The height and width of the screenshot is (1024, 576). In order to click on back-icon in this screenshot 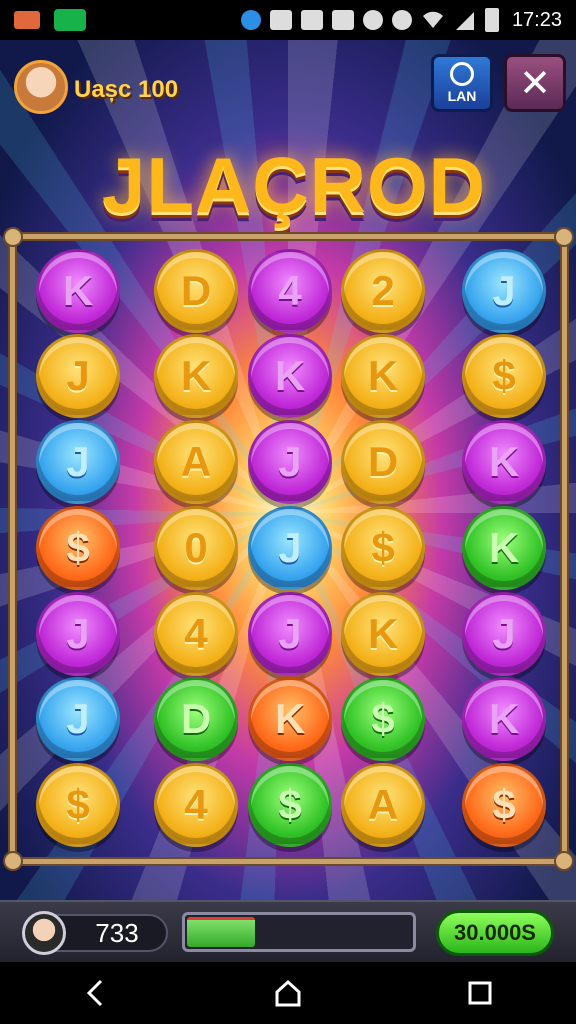, I will do `click(94, 993)`.